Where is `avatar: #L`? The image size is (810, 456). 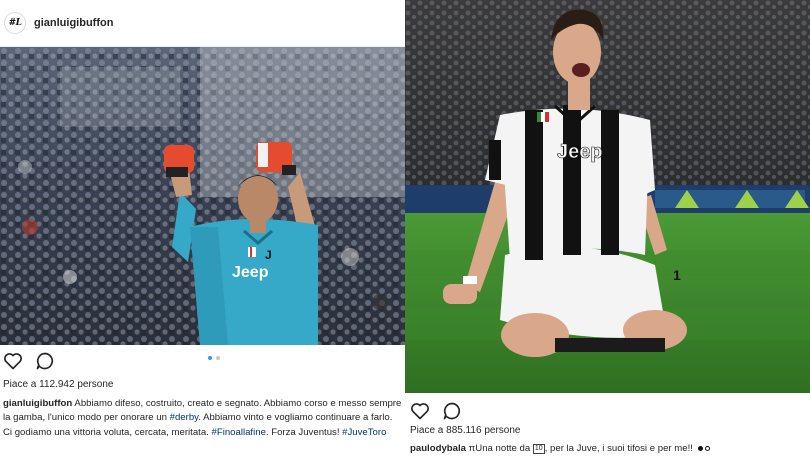 avatar: #L is located at coordinates (15, 23).